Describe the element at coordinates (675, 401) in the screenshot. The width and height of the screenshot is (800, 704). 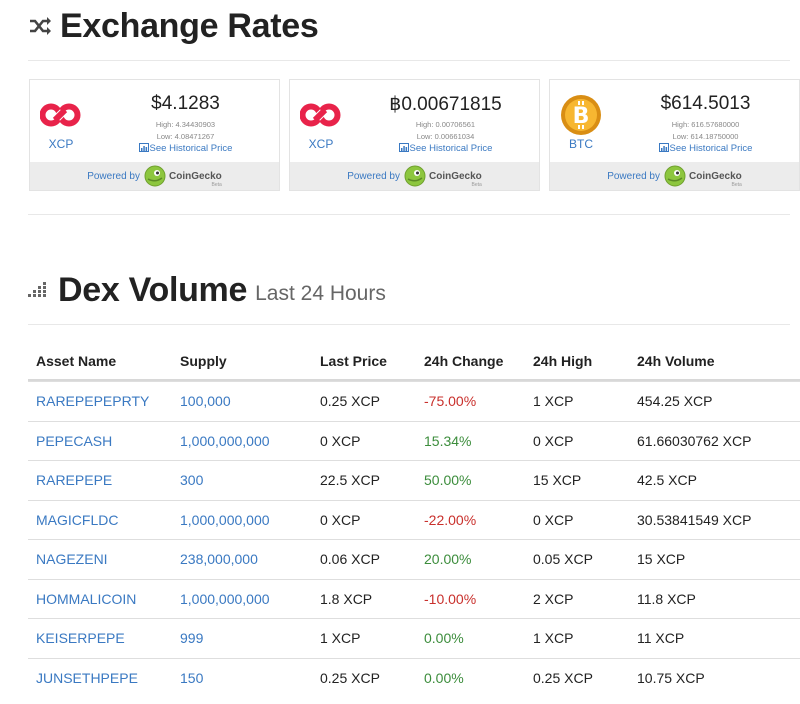
I see `cell-volume: 454.25 XCP` at that location.